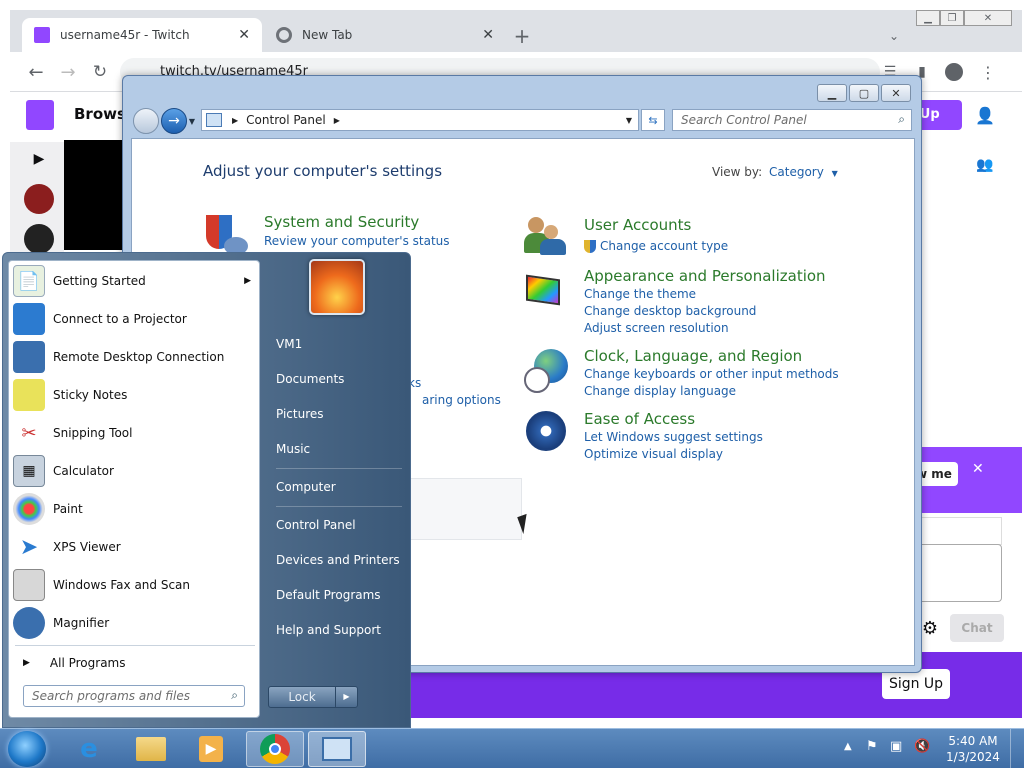 This screenshot has width=1024, height=768. Describe the element at coordinates (653, 454) in the screenshot. I see `link-optimize-display: Optimize visual display` at that location.